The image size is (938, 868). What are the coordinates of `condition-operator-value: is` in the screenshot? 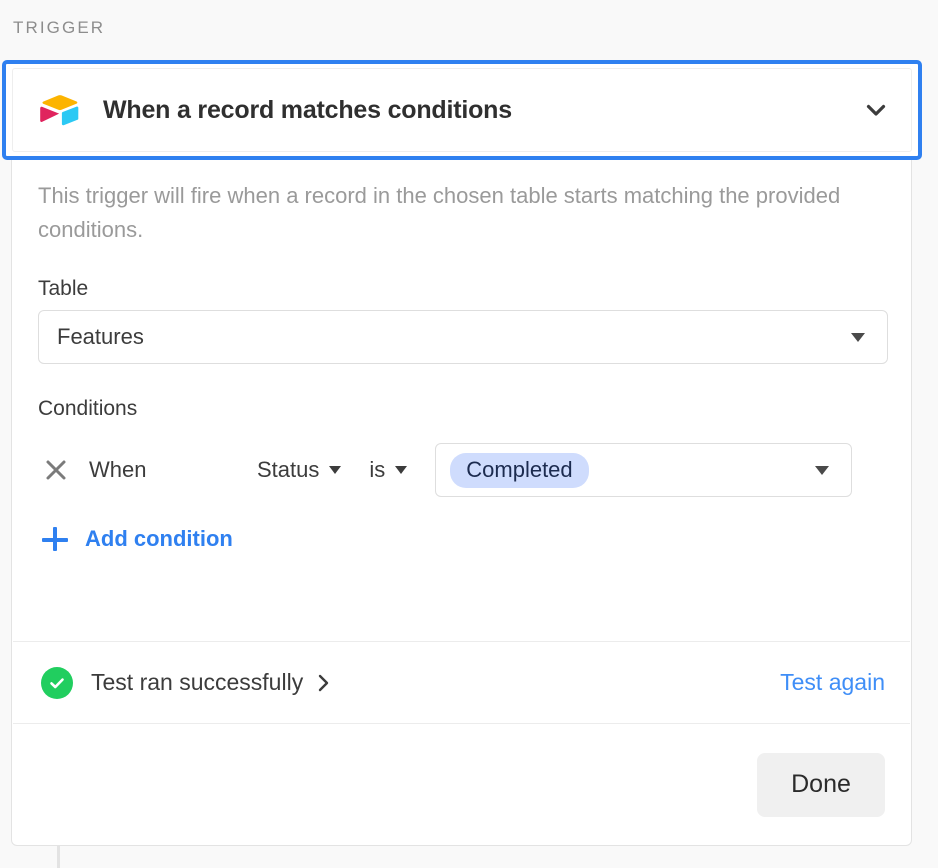 It's located at (377, 469).